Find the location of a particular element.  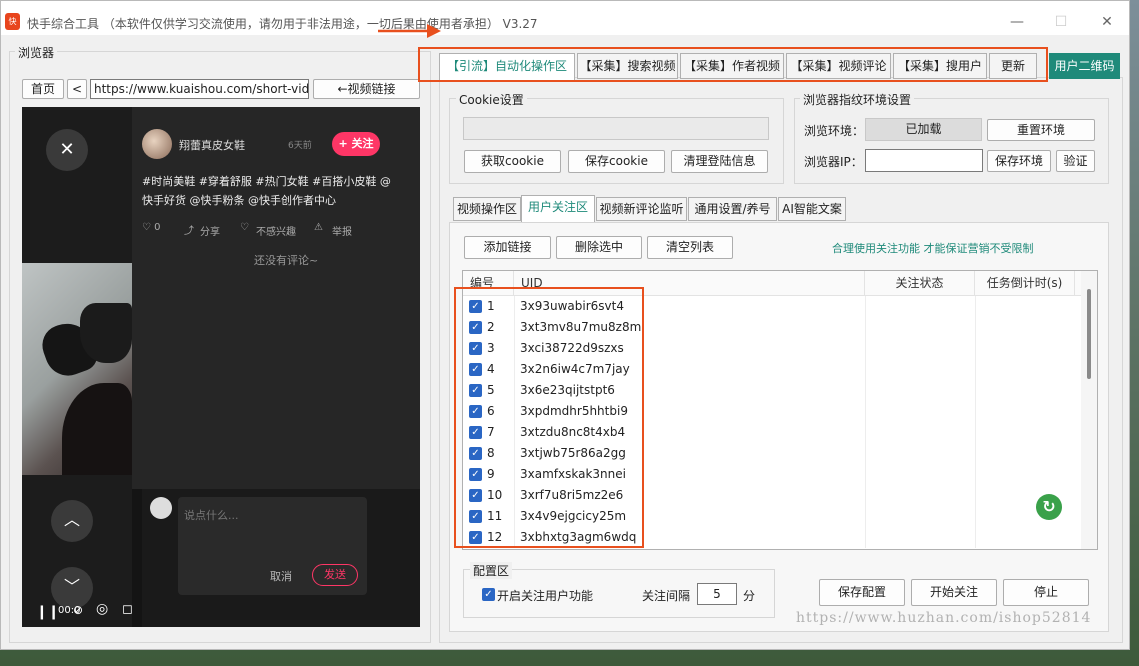

comment-input: 说点什么... 取消 发送 is located at coordinates (272, 546).